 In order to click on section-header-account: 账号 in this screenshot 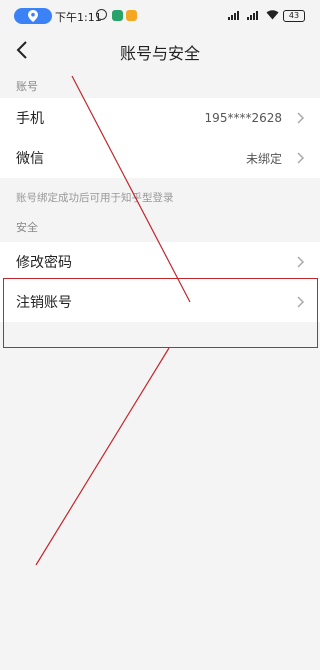, I will do `click(27, 86)`.